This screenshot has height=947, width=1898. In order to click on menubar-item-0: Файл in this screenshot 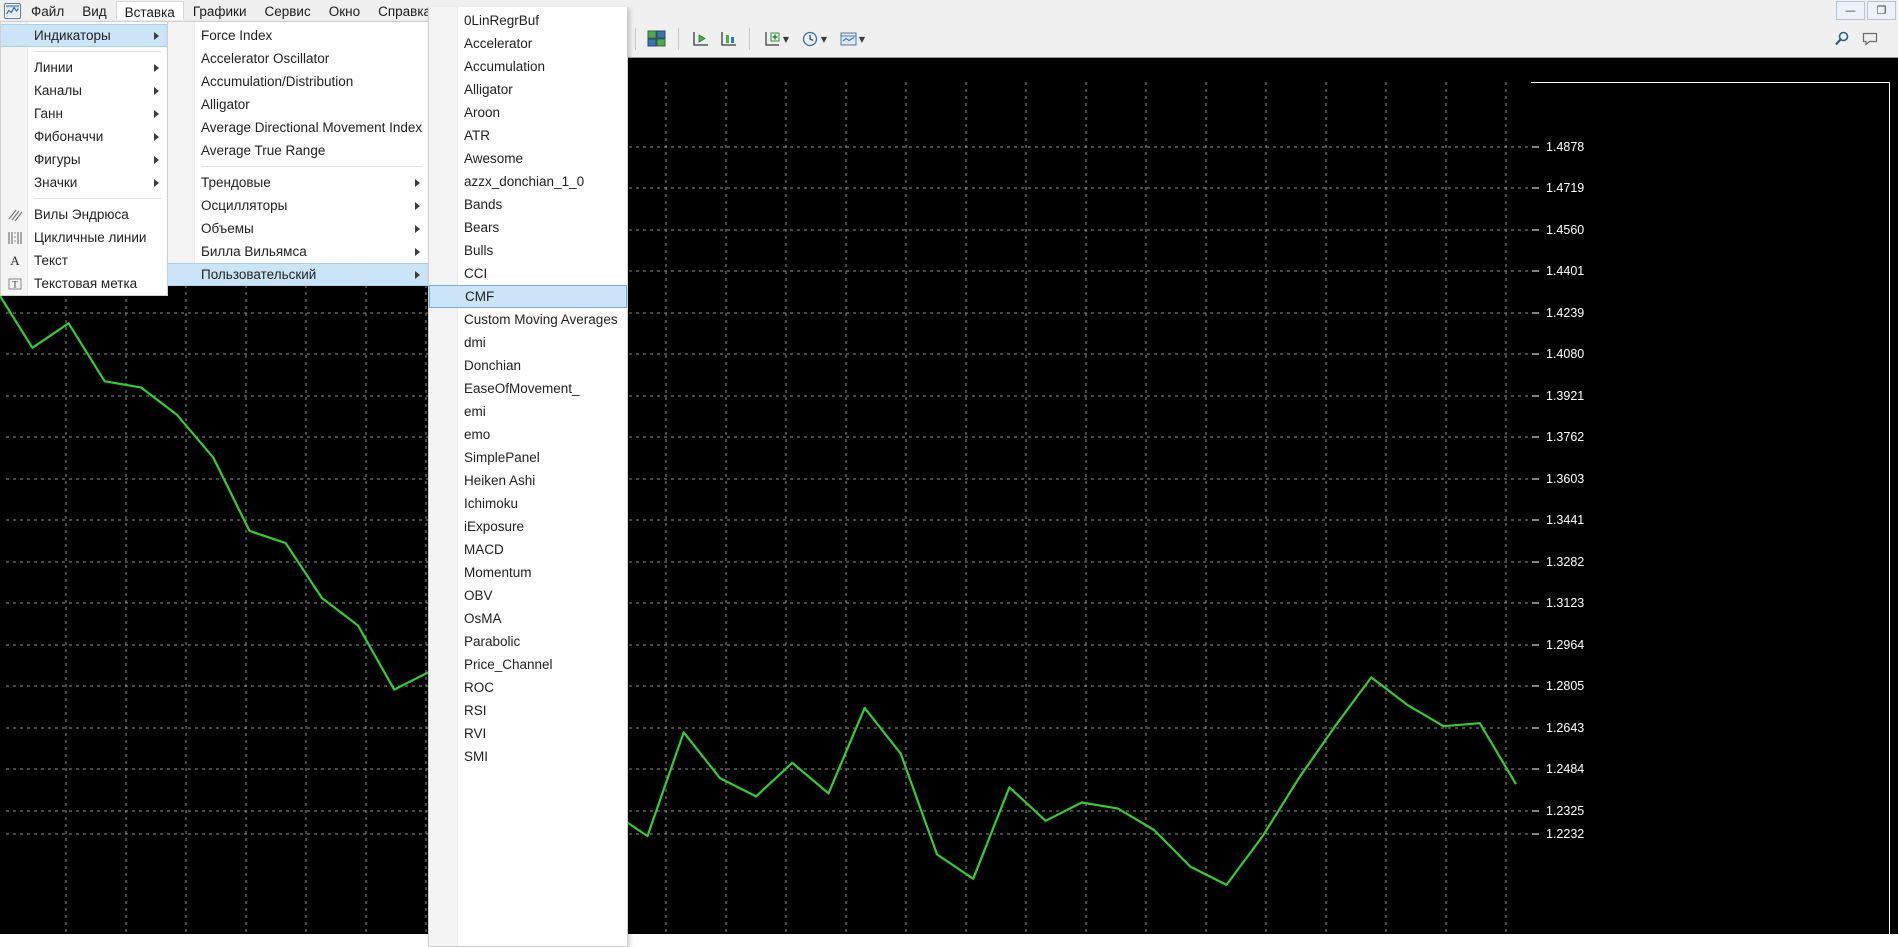, I will do `click(47, 10)`.